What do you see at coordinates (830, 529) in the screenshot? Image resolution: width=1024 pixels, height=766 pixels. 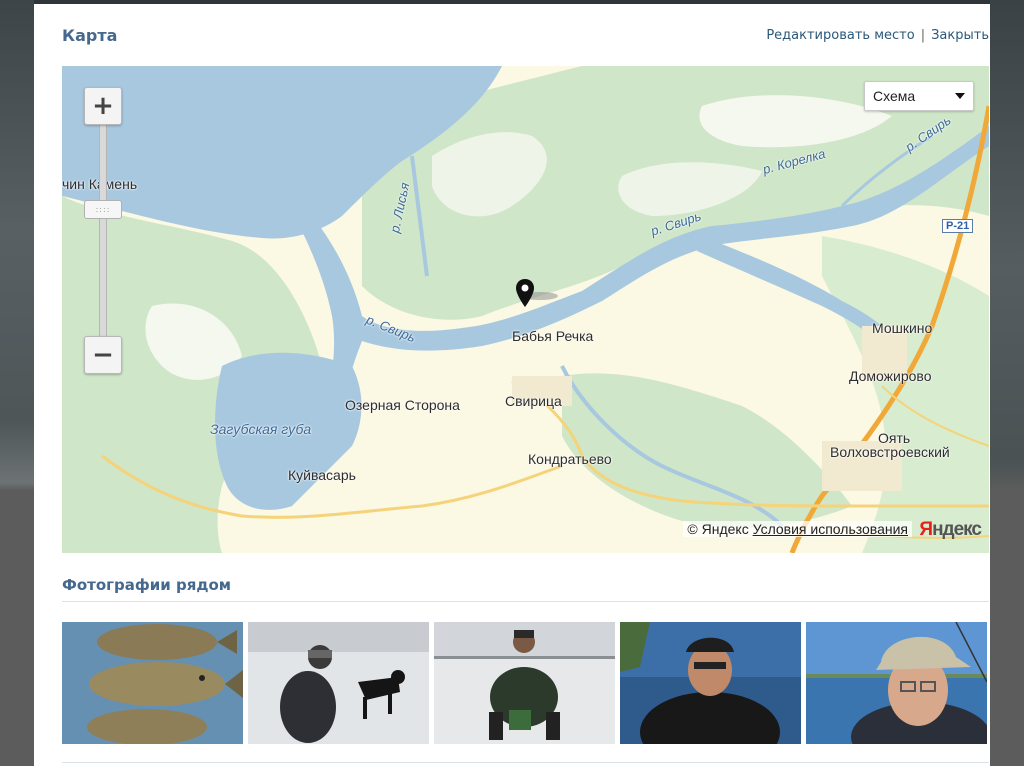 I see `terms-of-use-link: Условия использования` at bounding box center [830, 529].